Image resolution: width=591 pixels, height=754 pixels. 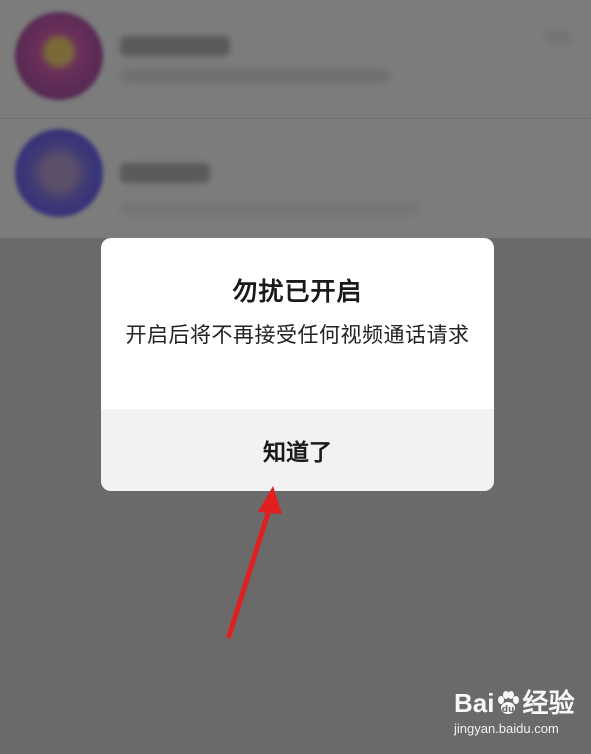 I want to click on baidu-paw-icon: du, so click(x=509, y=703).